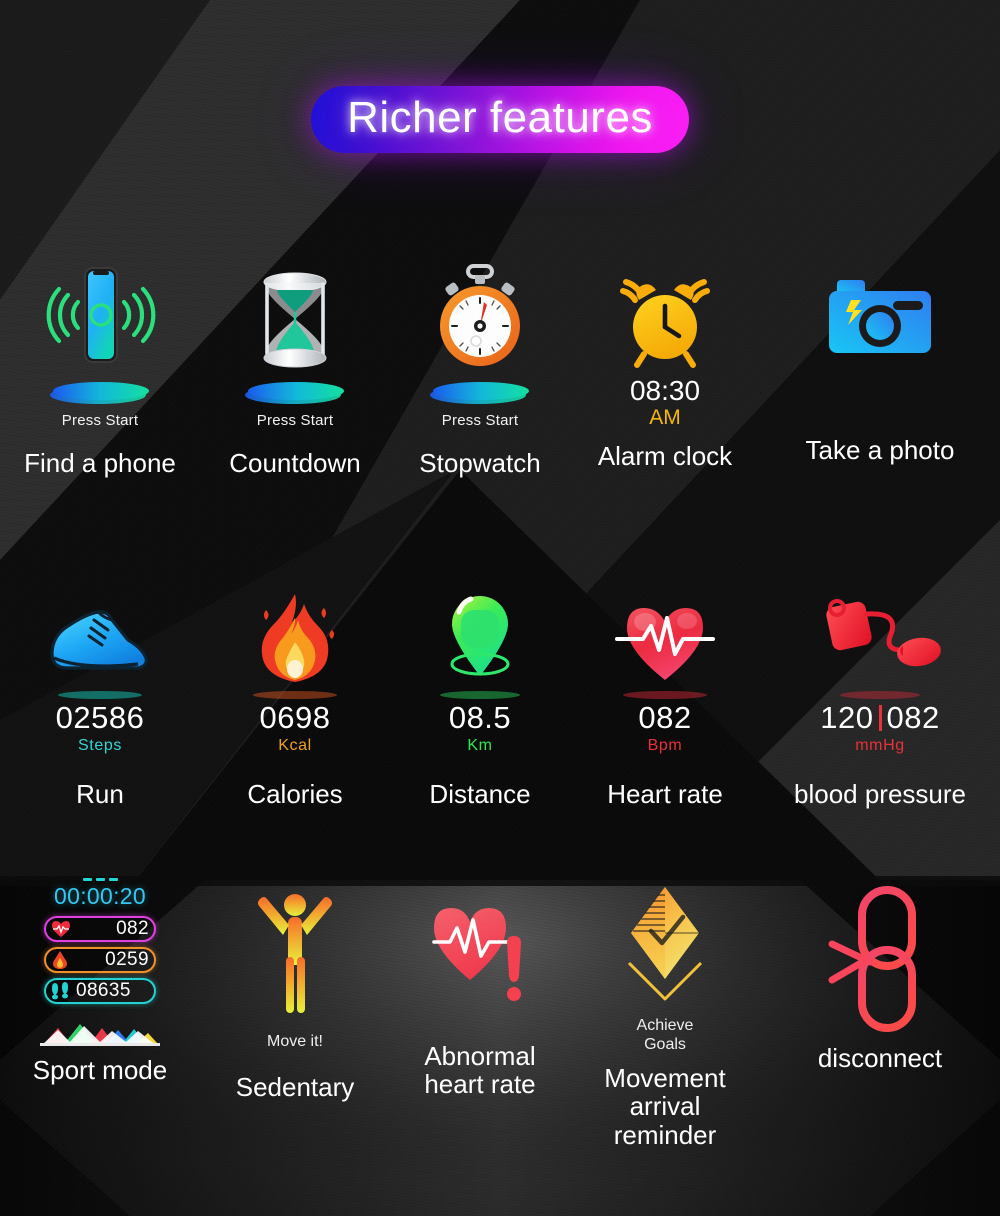  I want to click on feature-take-a-photo: Take a photo, so click(880, 369).